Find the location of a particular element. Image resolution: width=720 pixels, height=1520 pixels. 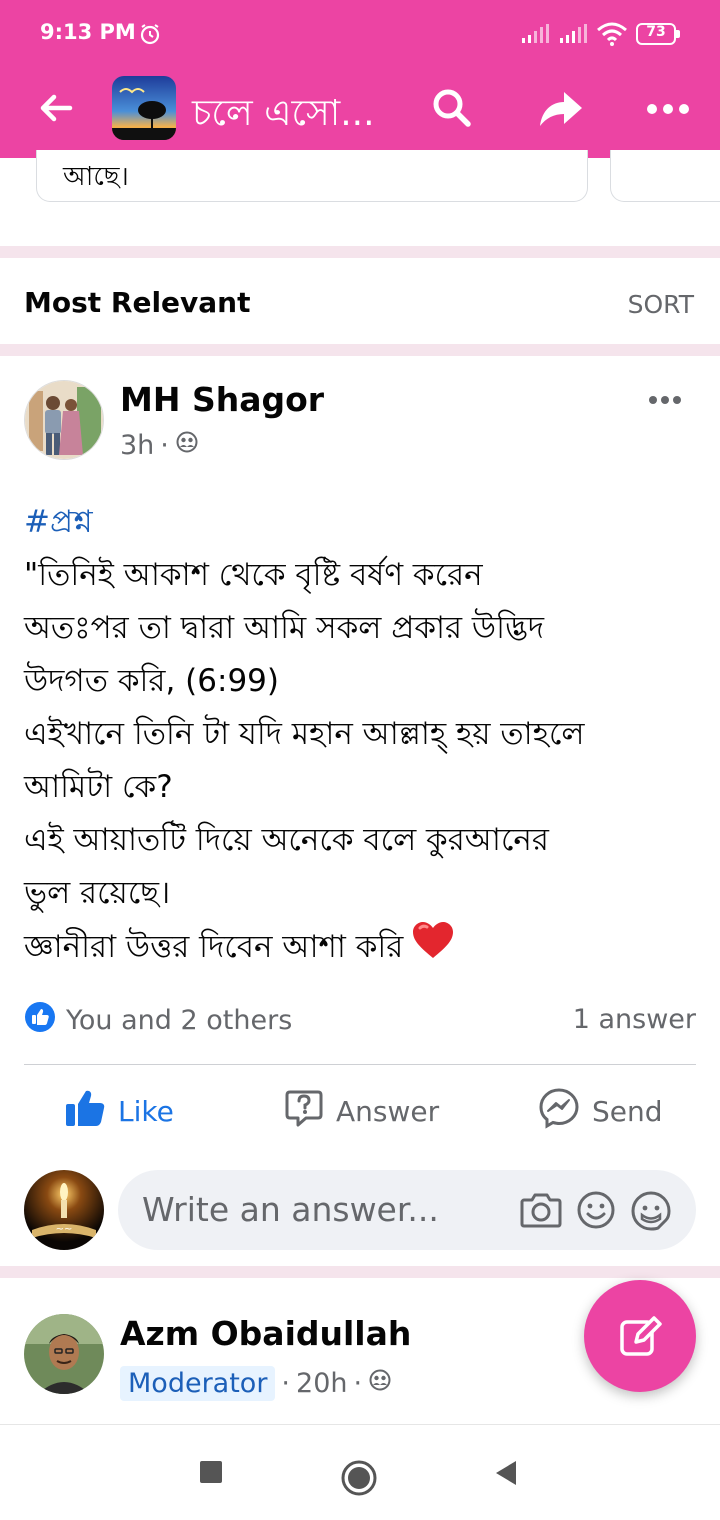

system-nav-bar is located at coordinates (360, 1472).